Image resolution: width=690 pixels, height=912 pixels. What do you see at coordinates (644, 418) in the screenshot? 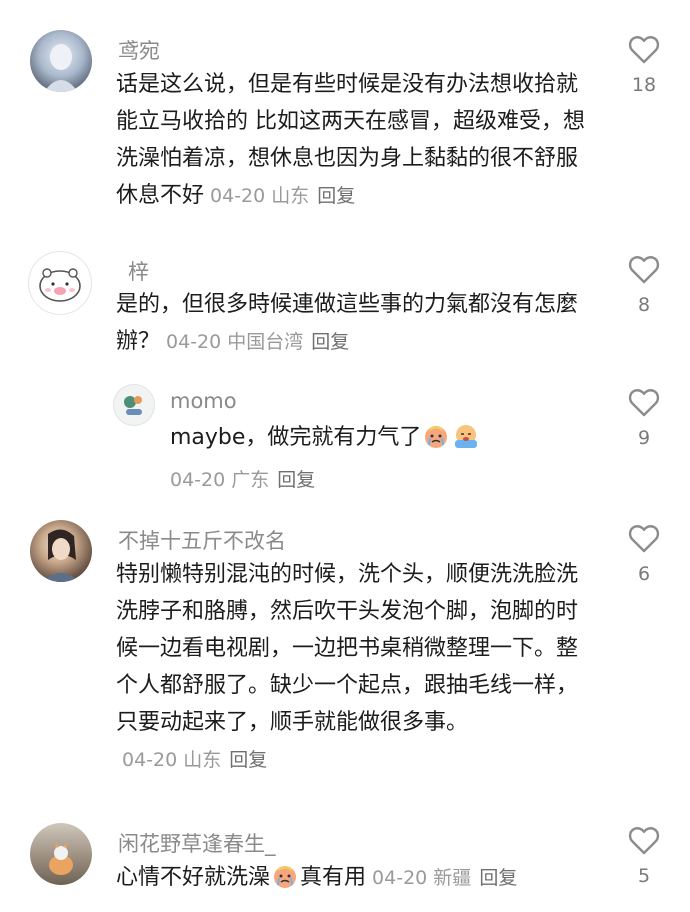
I see `like-button: 9` at bounding box center [644, 418].